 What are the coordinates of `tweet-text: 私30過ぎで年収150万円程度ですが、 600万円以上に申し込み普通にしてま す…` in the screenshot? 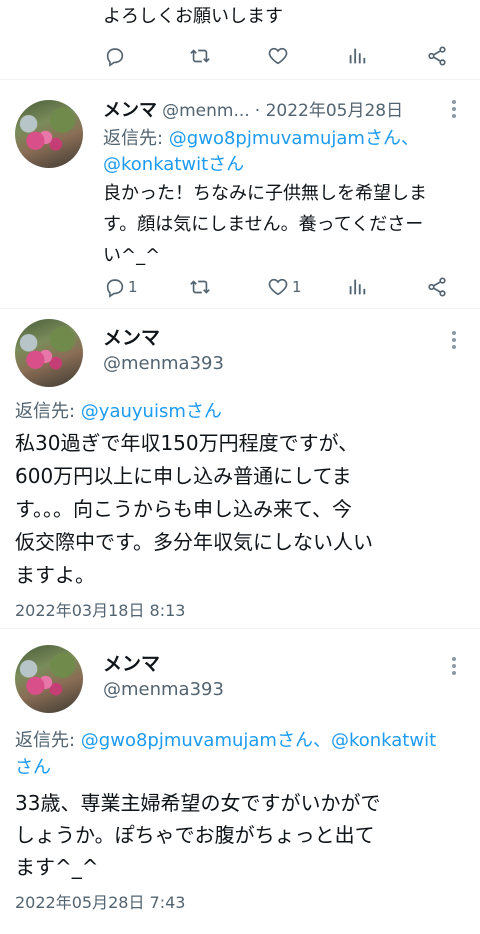 It's located at (194, 509).